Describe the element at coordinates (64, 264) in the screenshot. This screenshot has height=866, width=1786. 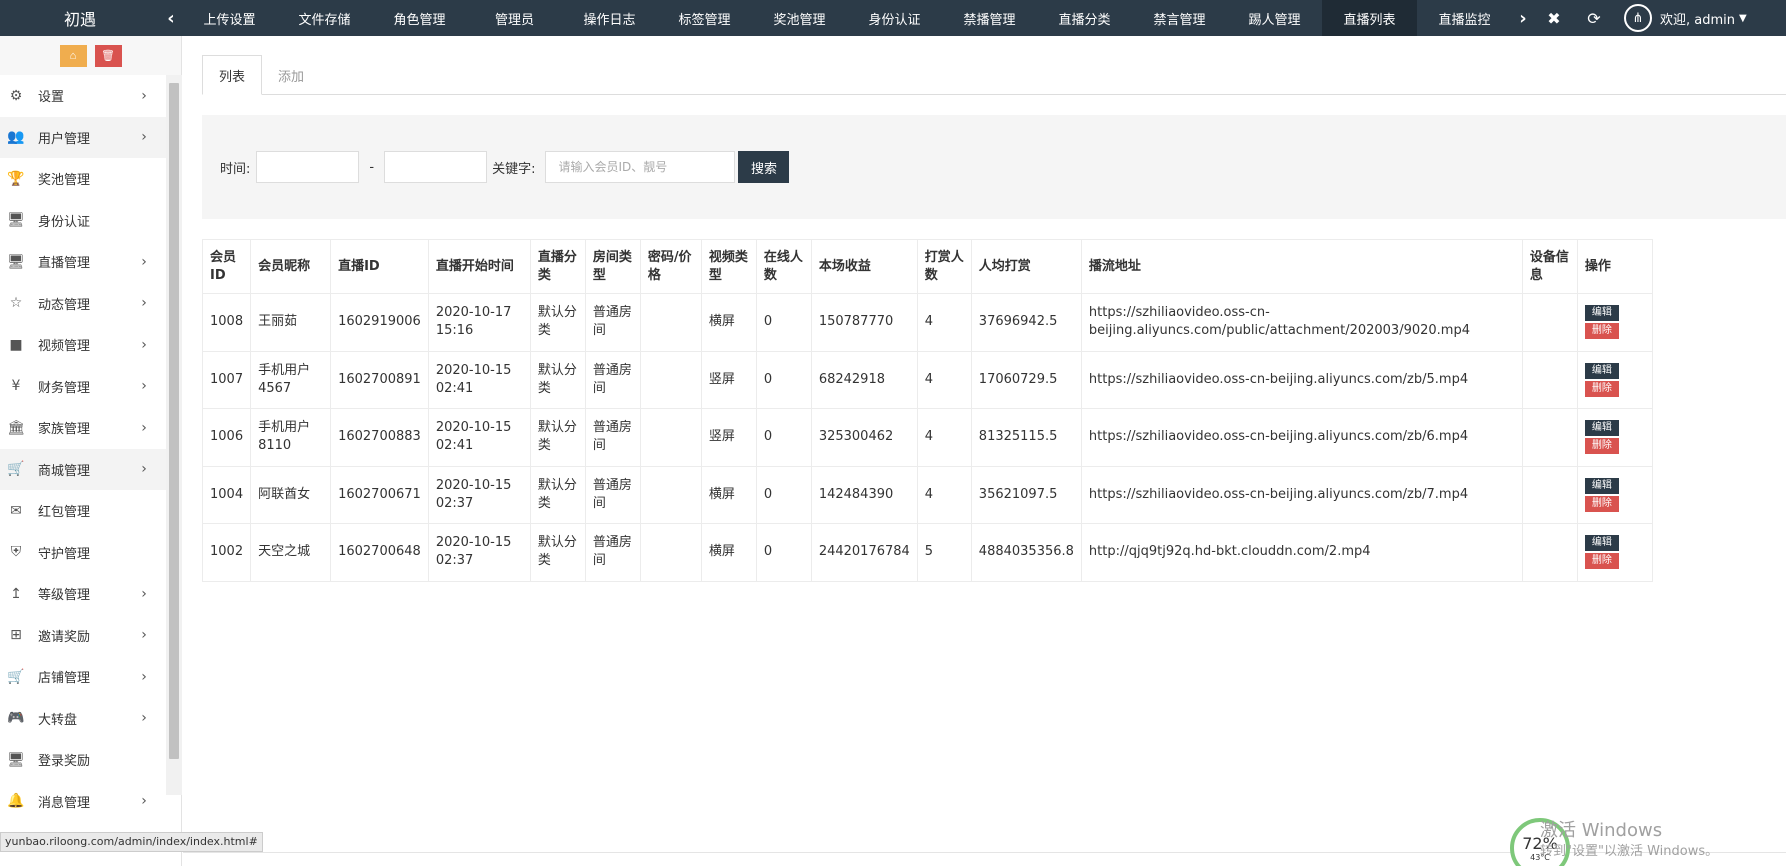
I see `sidebar-item-label: 直播管理` at that location.